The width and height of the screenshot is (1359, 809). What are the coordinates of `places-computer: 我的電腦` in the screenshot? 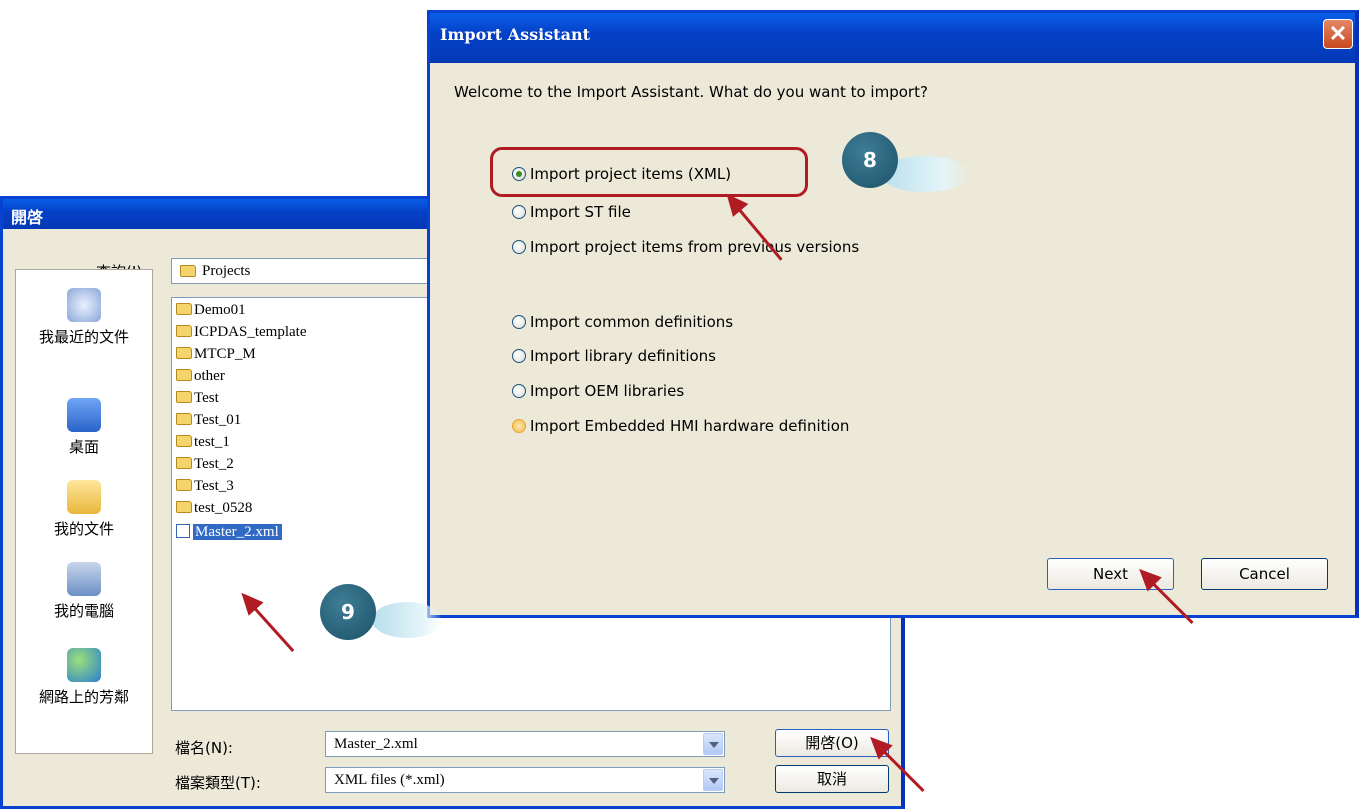 It's located at (84, 591).